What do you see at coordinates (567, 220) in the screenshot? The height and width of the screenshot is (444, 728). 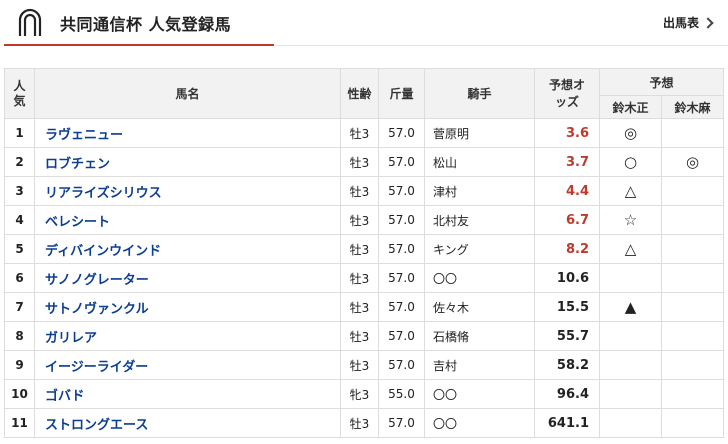 I see `odds-cell: 6.7` at bounding box center [567, 220].